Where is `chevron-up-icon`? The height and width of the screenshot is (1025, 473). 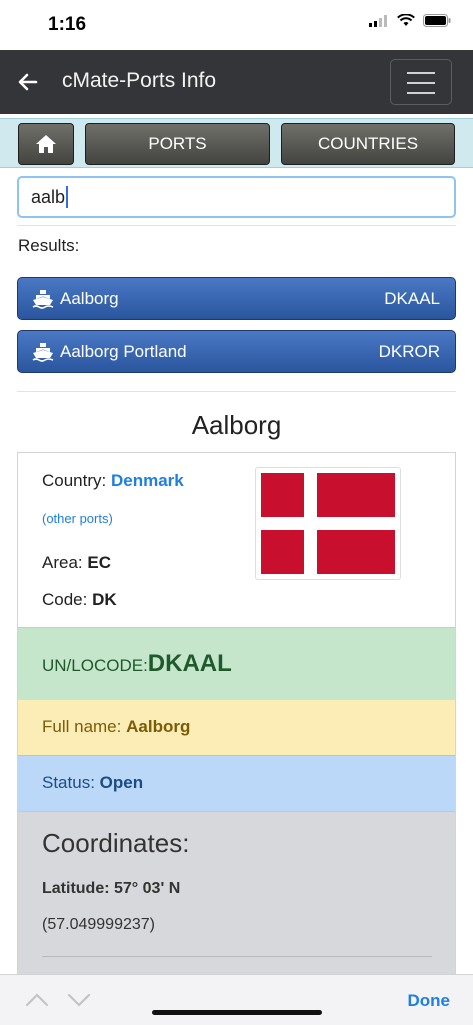 chevron-up-icon is located at coordinates (37, 1000).